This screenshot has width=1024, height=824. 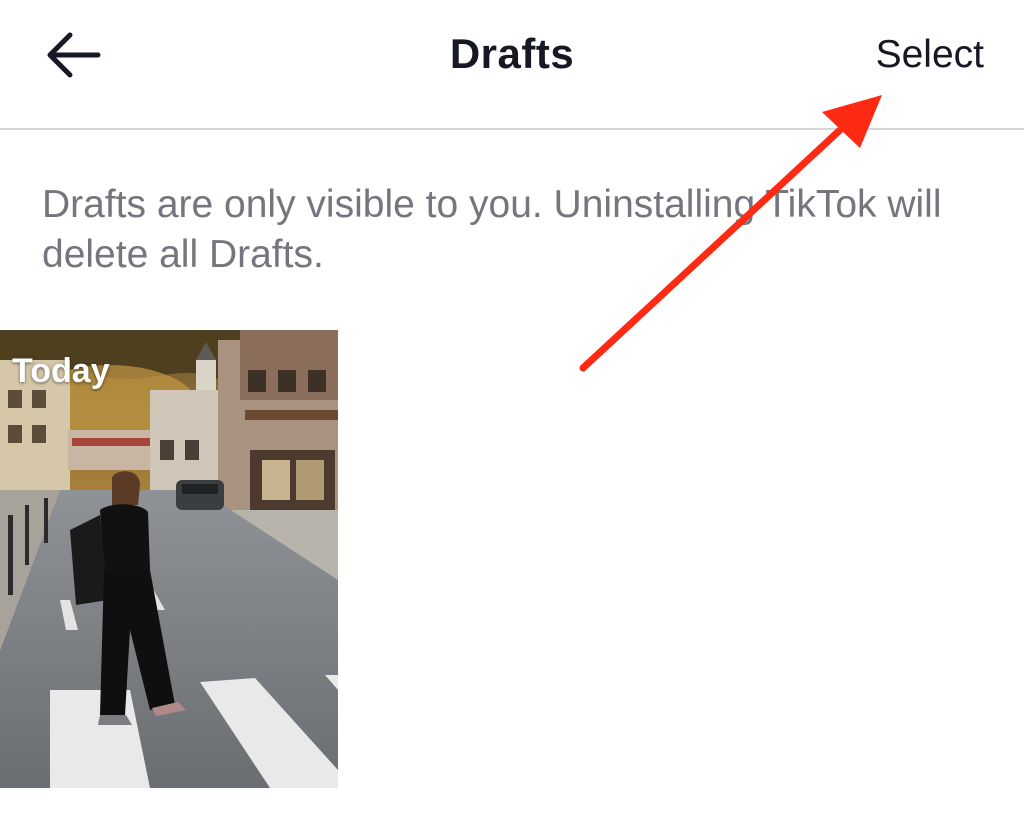 I want to click on select-button: Select, so click(x=930, y=55).